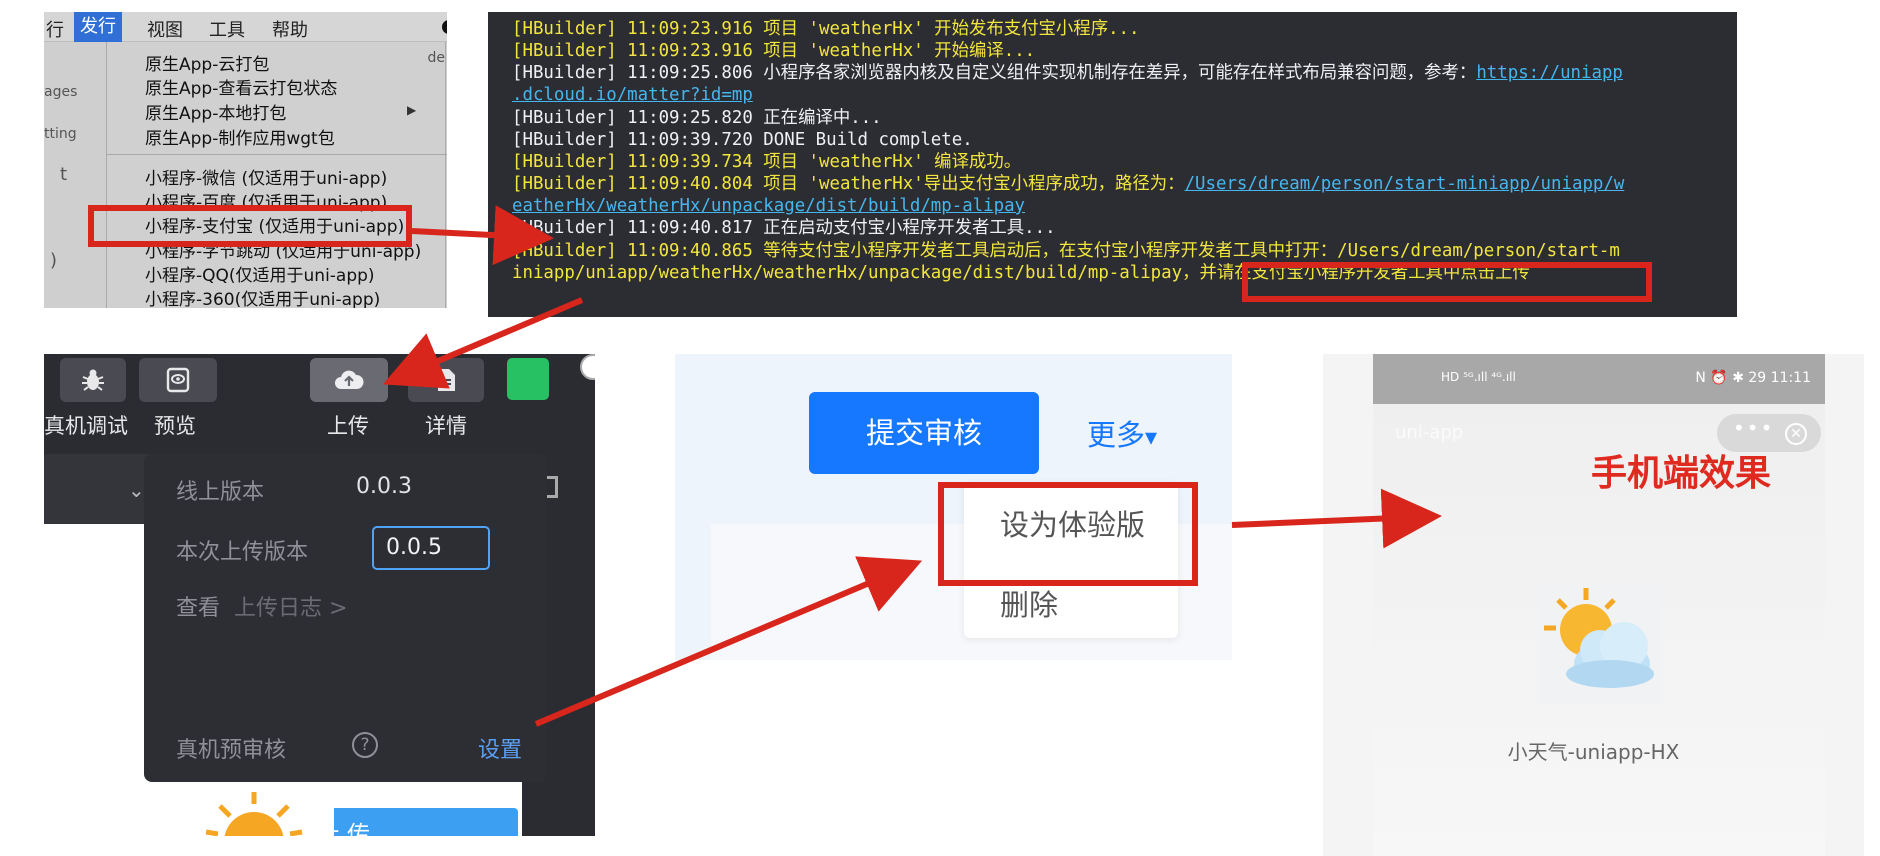  I want to click on online-version-value: 0.0.3, so click(384, 486).